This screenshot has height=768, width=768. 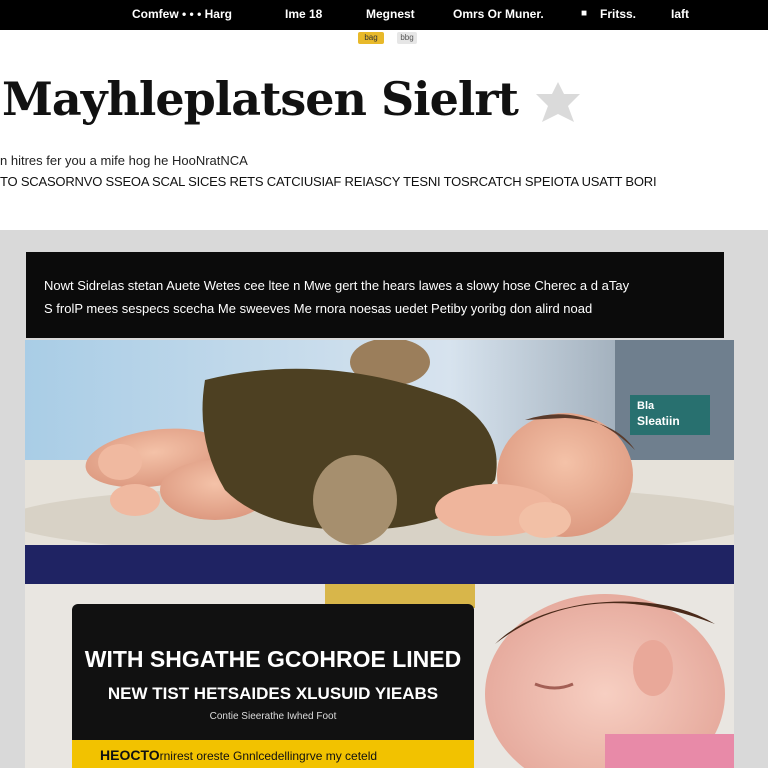 I want to click on nav-item-1: Comfew • • • Harg, so click(x=182, y=14).